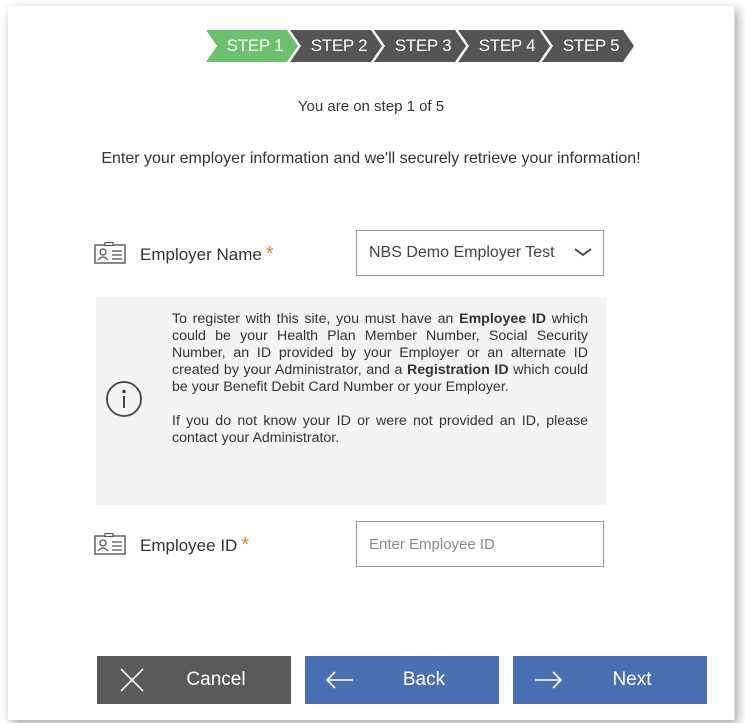 The image size is (745, 723). What do you see at coordinates (583, 252) in the screenshot?
I see `chevron-down-icon` at bounding box center [583, 252].